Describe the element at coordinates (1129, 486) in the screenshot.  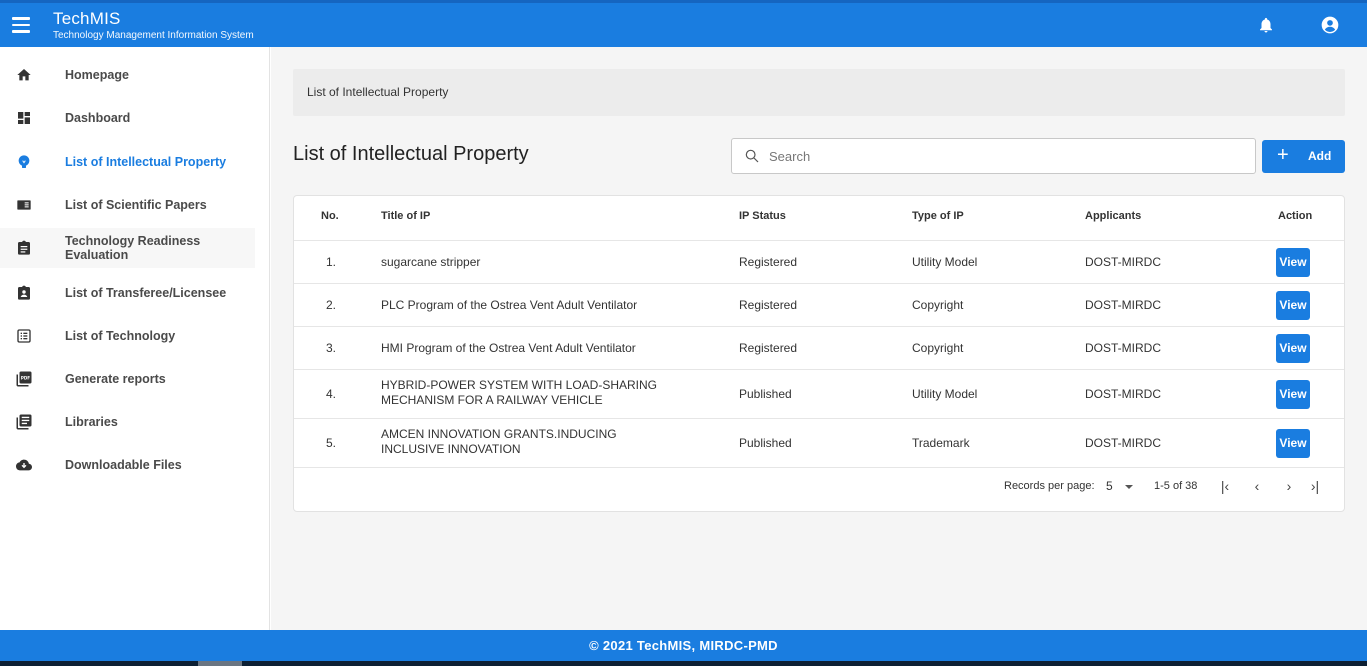
I see `dropdown-arrow-icon` at that location.